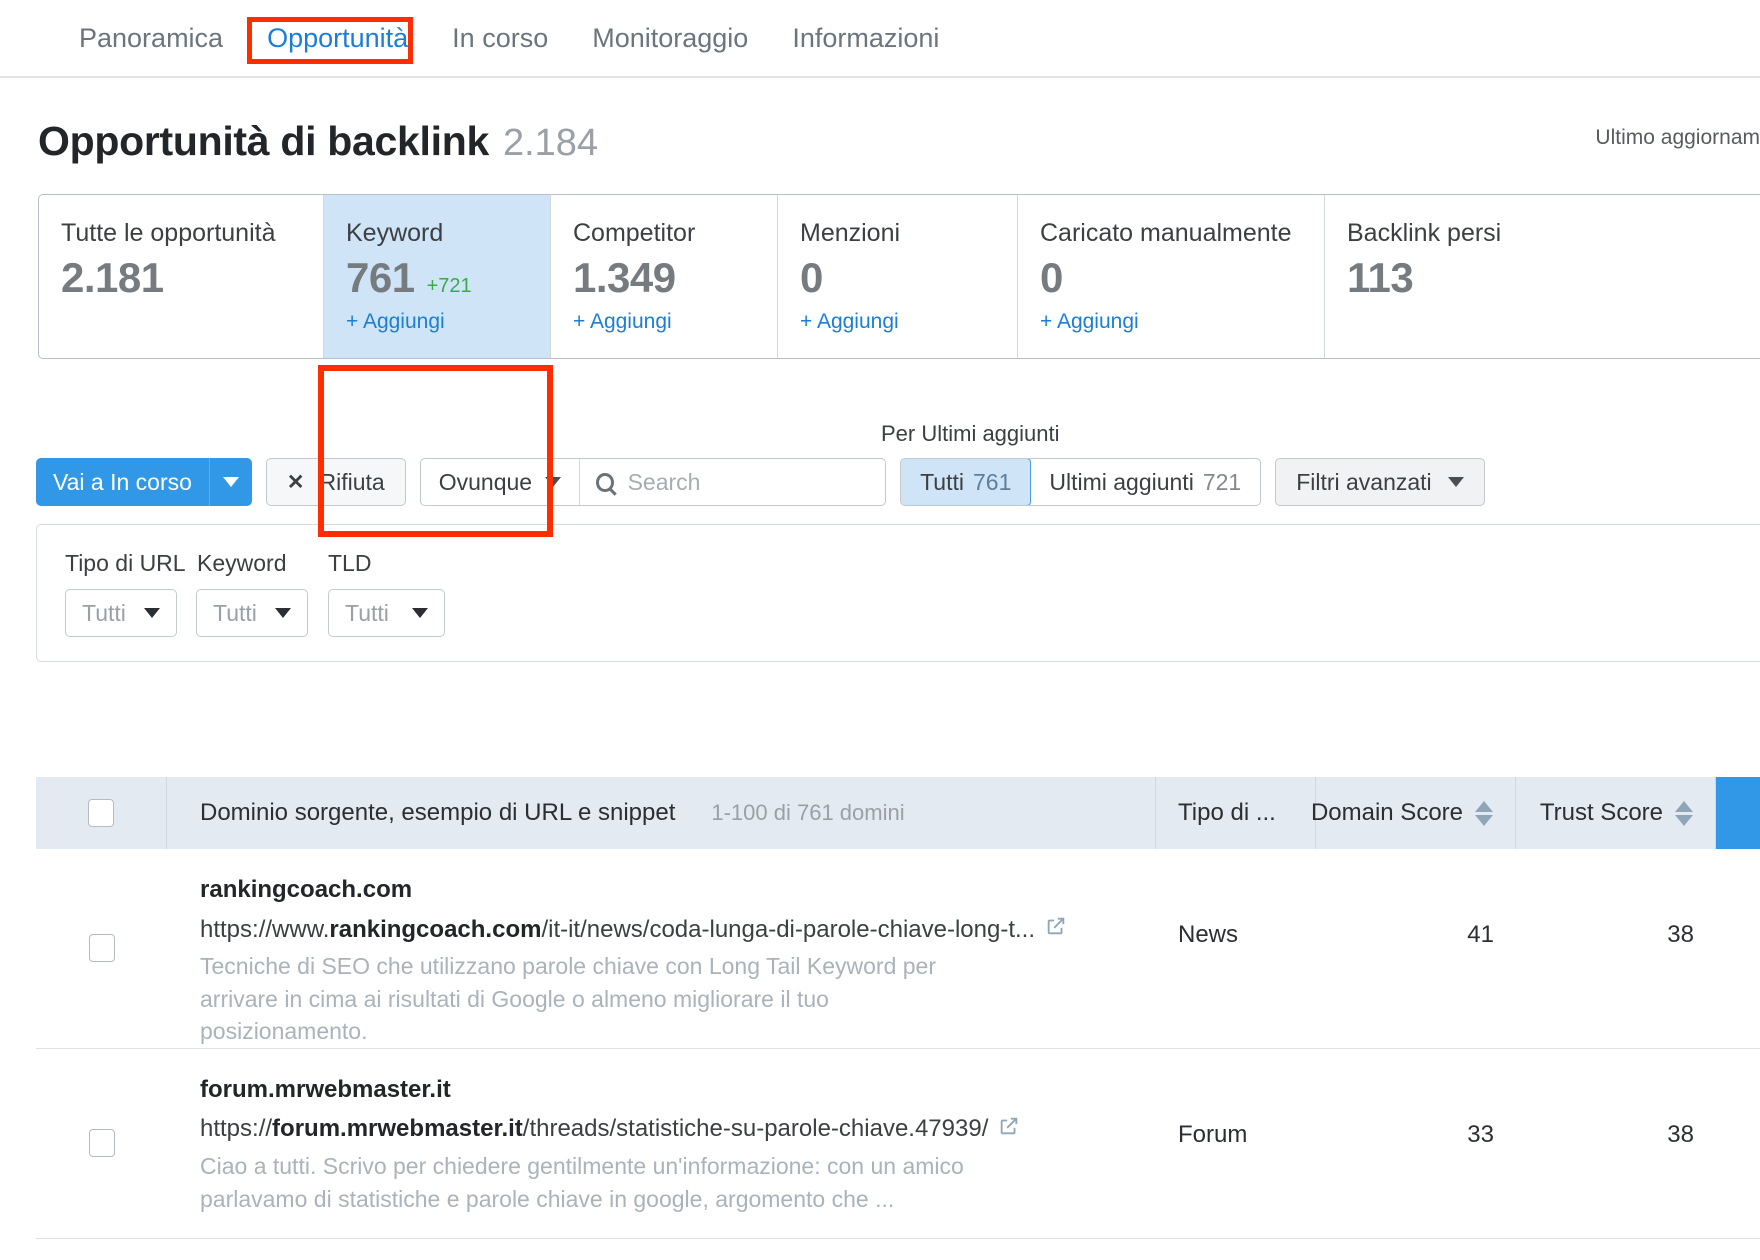  Describe the element at coordinates (1413, 813) in the screenshot. I see `column-header-domain-score: Domain Score` at that location.